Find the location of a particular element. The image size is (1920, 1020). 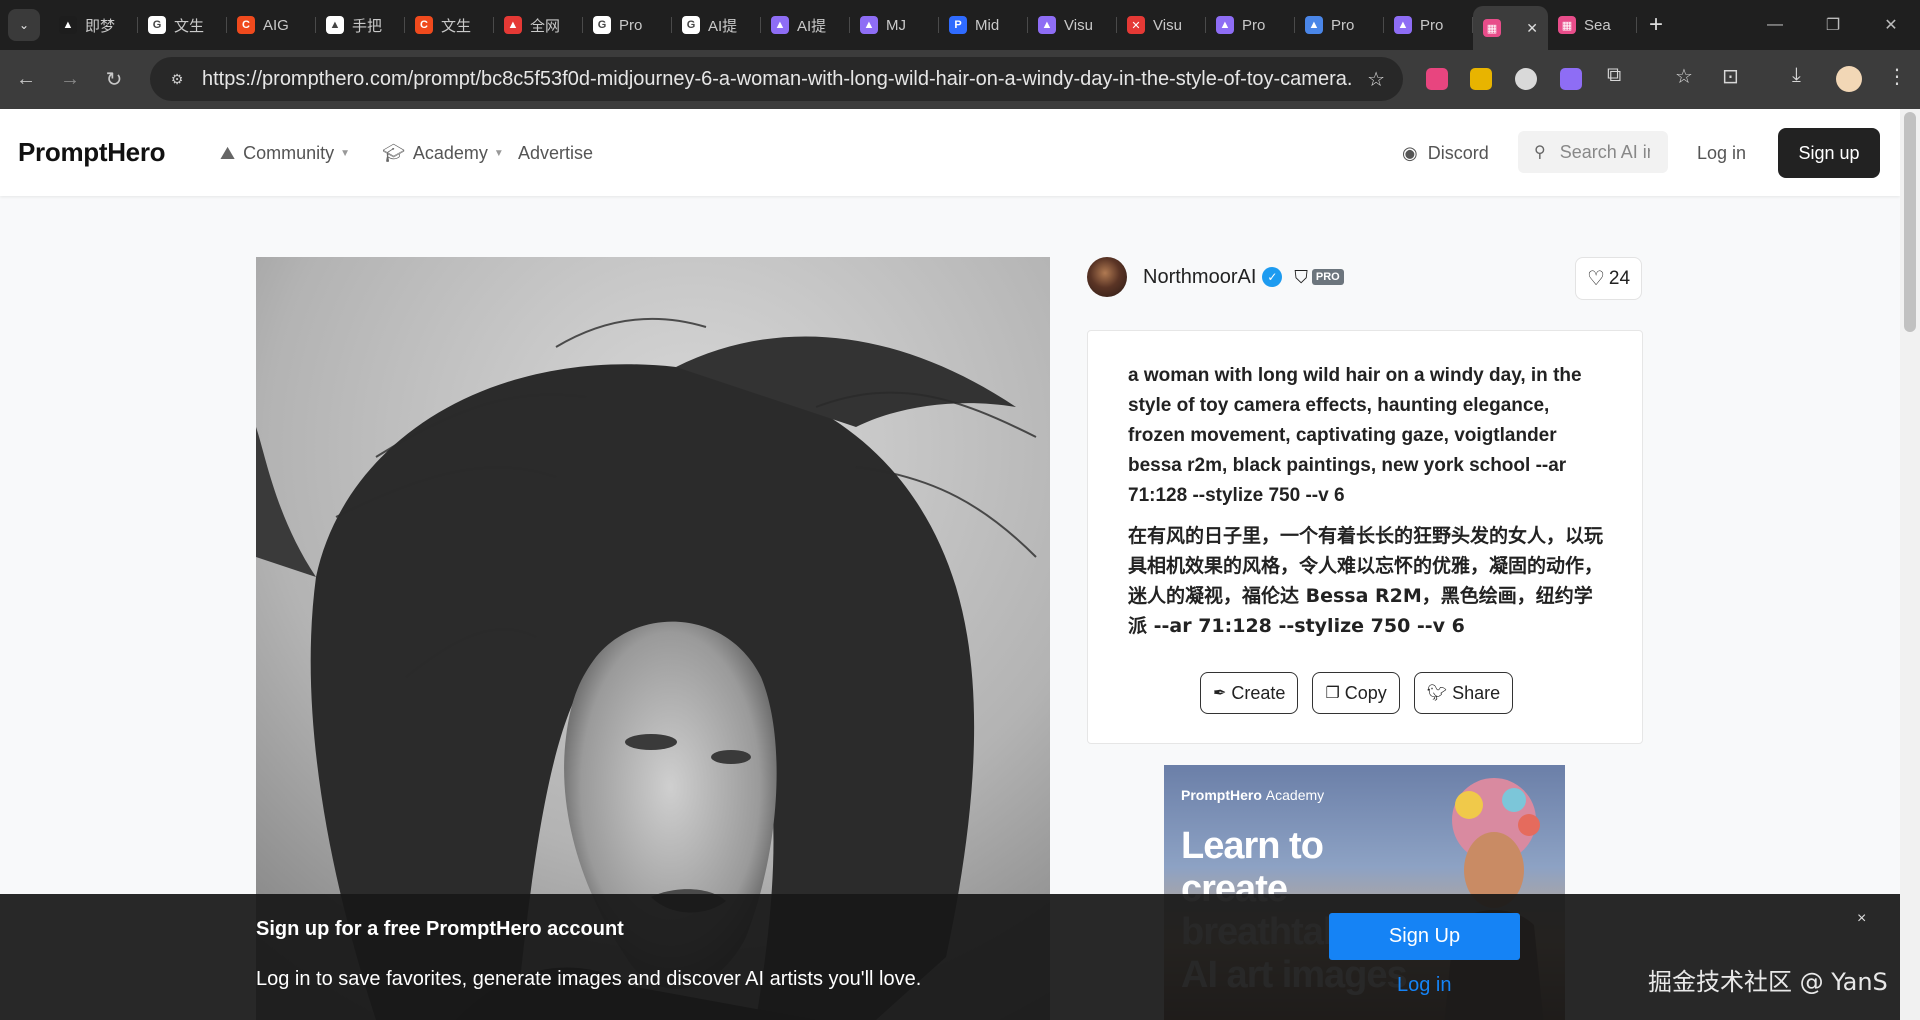

browser-tab: G 文生 is located at coordinates (182, 25).